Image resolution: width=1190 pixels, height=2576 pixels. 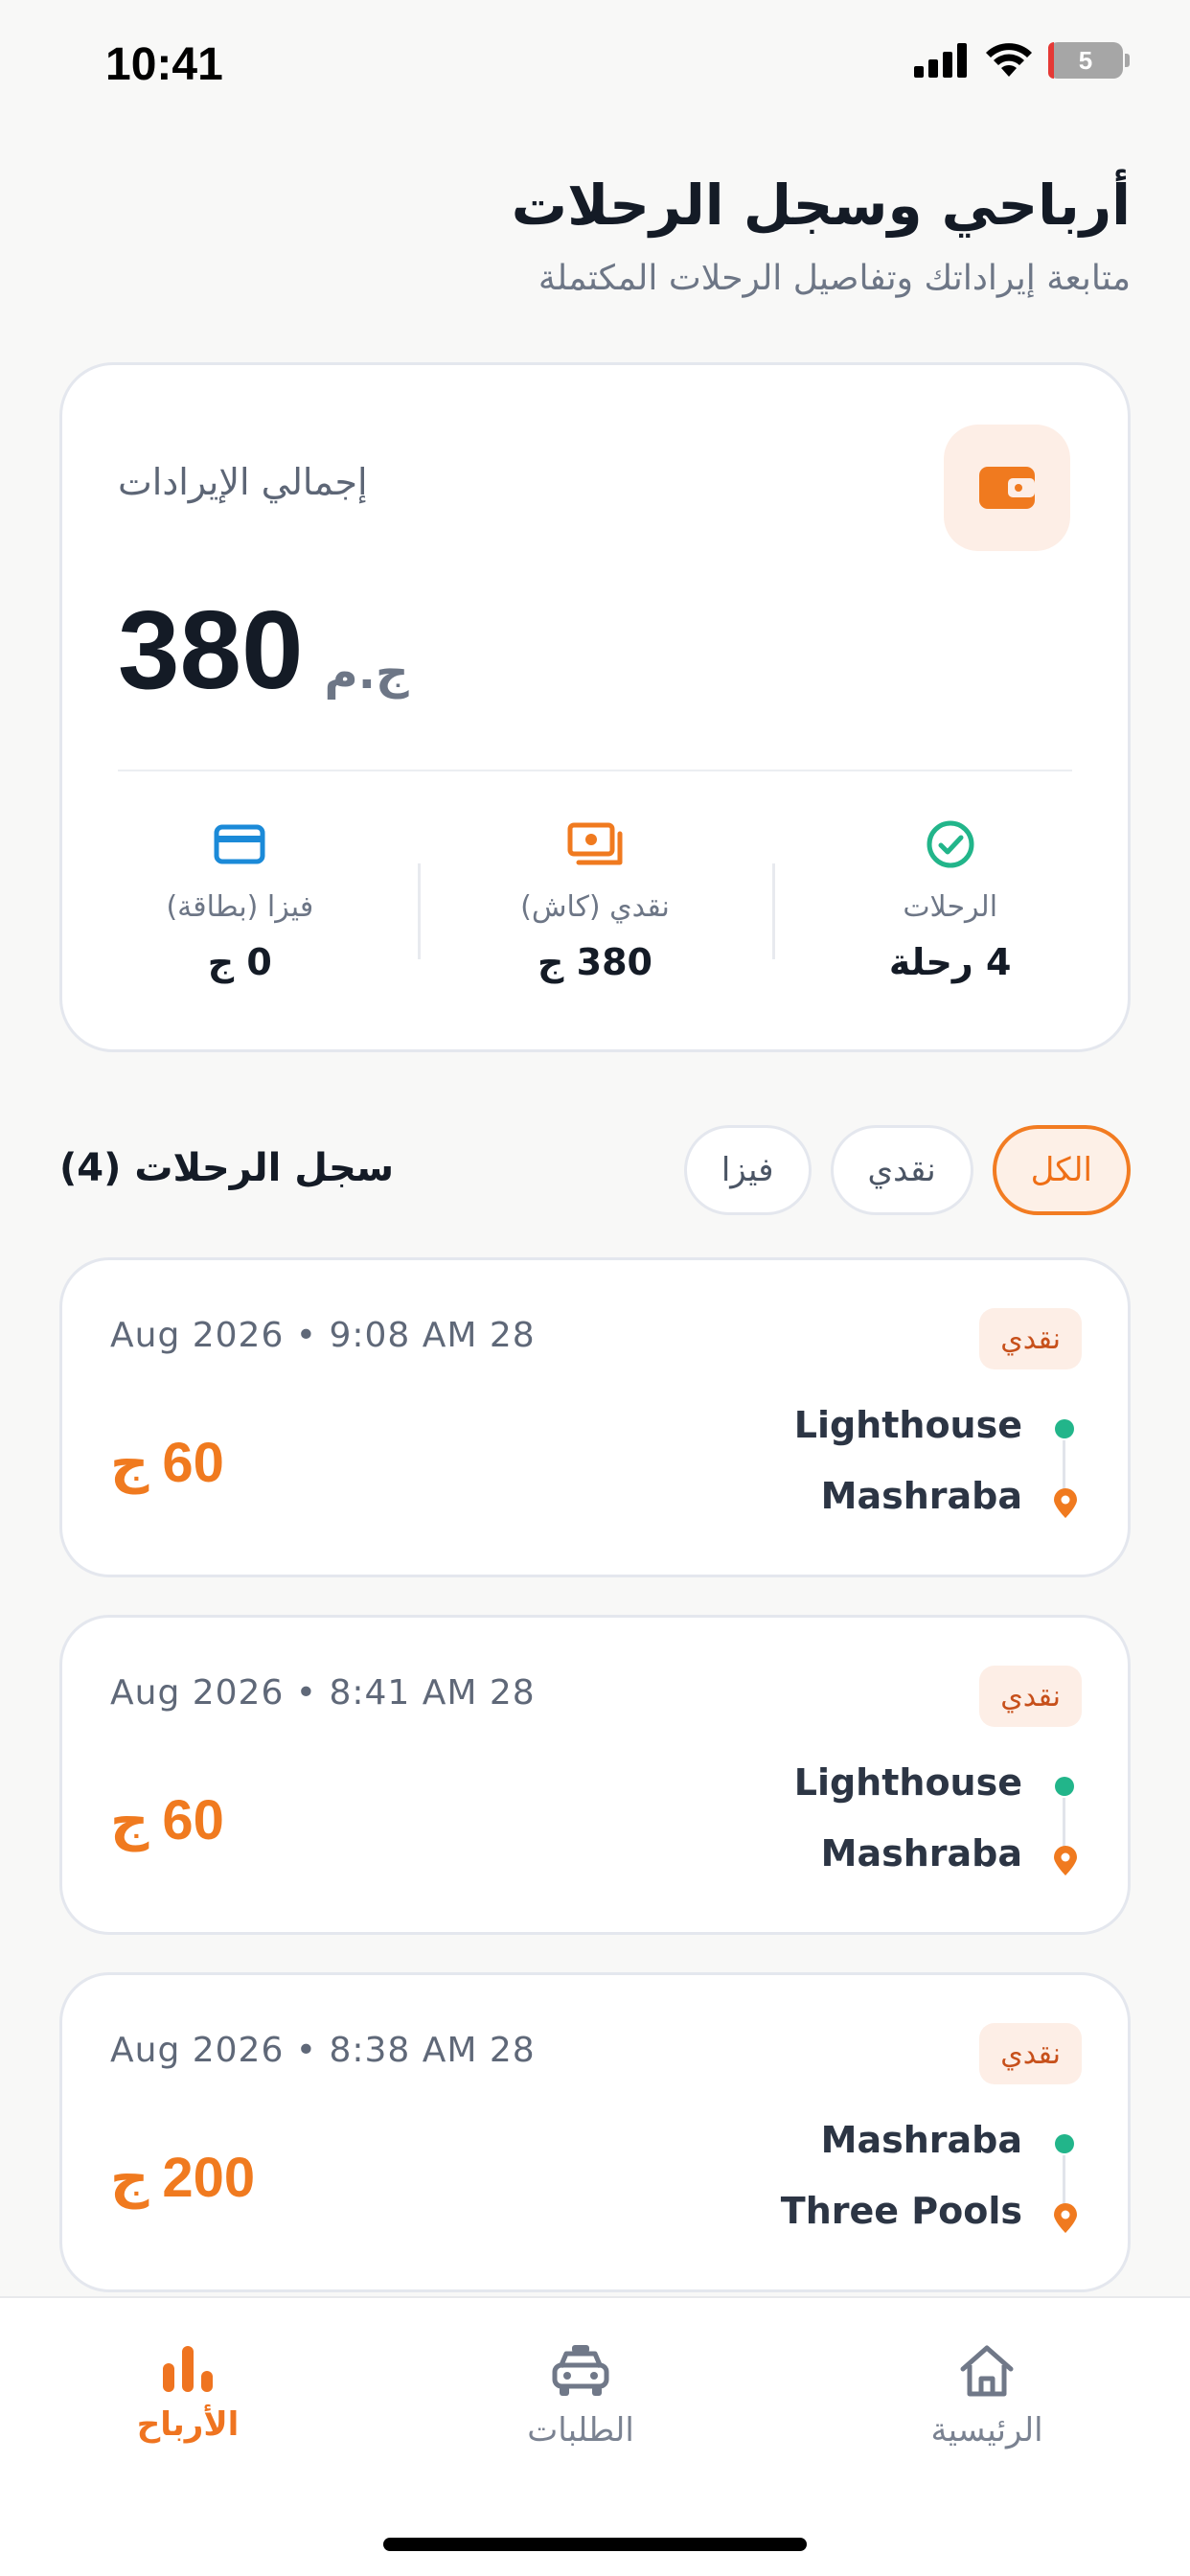 What do you see at coordinates (950, 962) in the screenshot?
I see `stat-trips-value: 4 رحلة` at bounding box center [950, 962].